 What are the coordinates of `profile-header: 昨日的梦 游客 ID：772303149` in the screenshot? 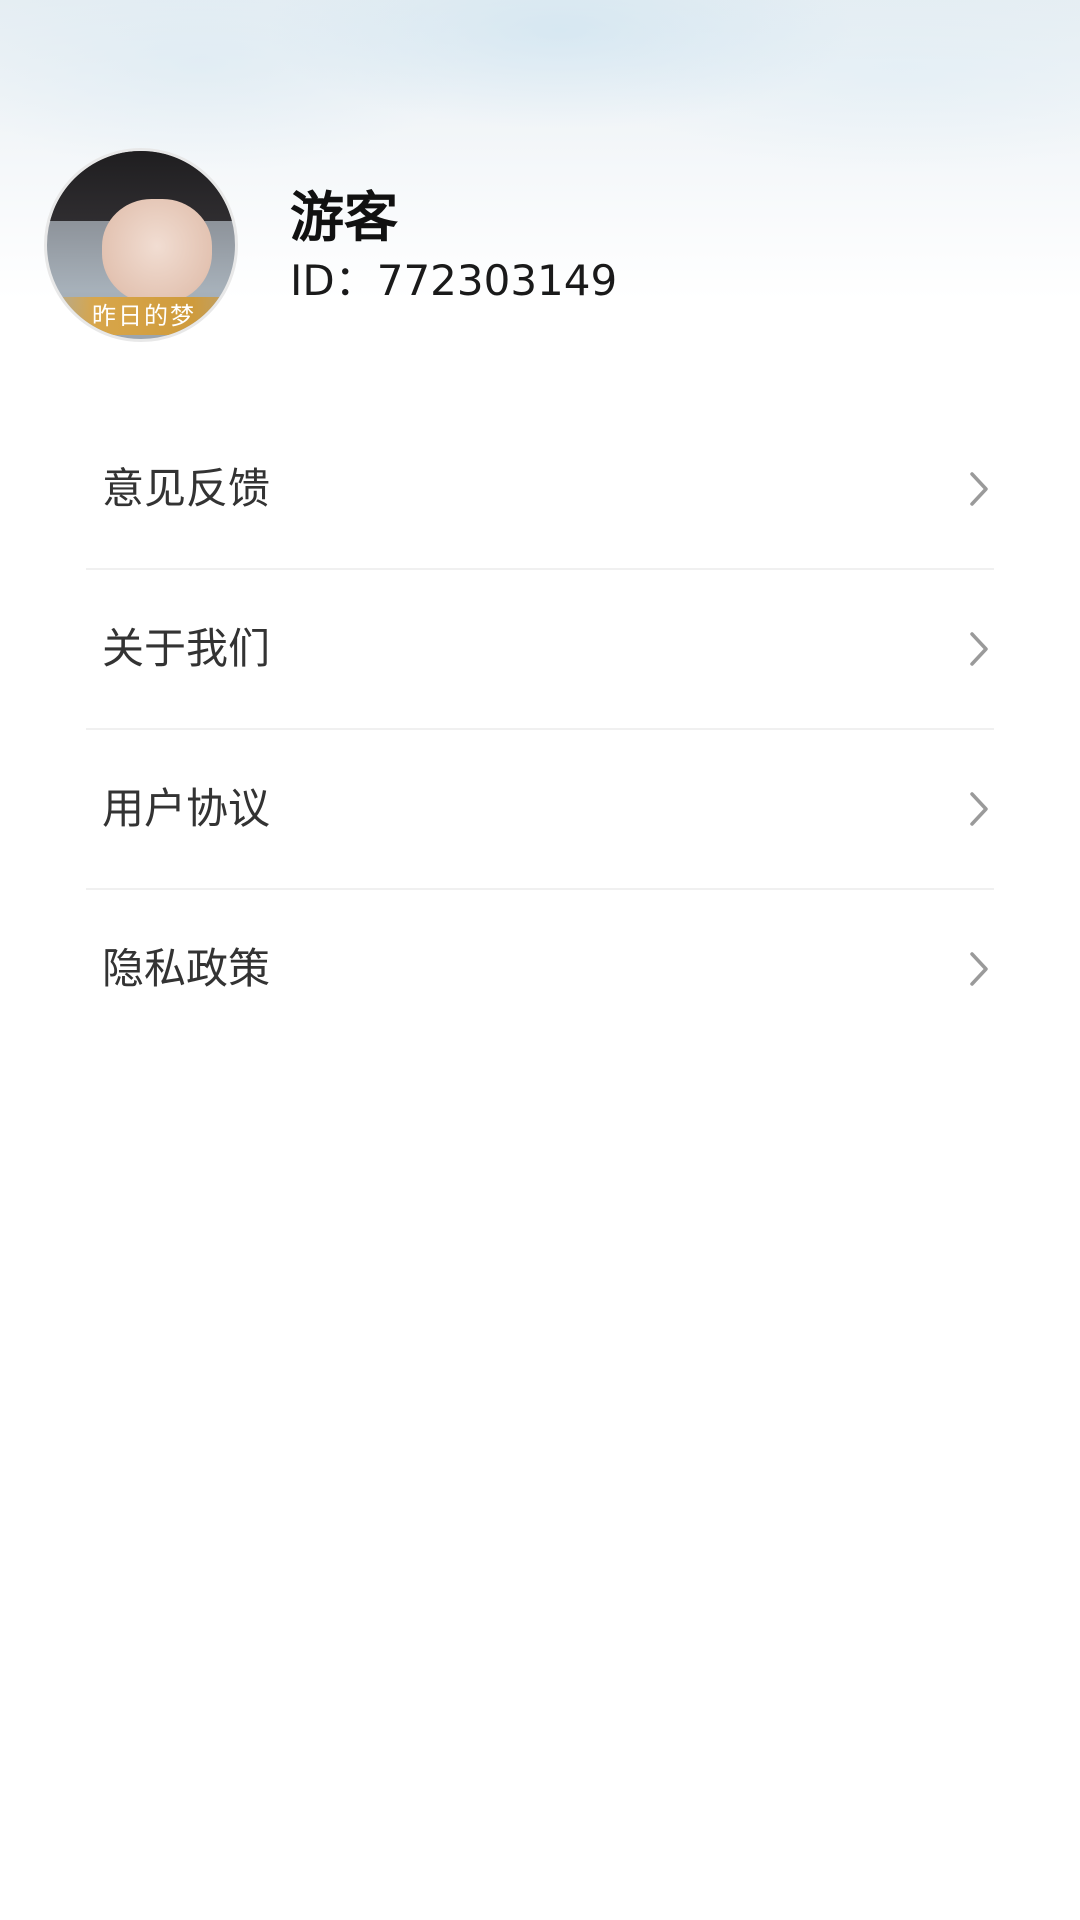 It's located at (544, 248).